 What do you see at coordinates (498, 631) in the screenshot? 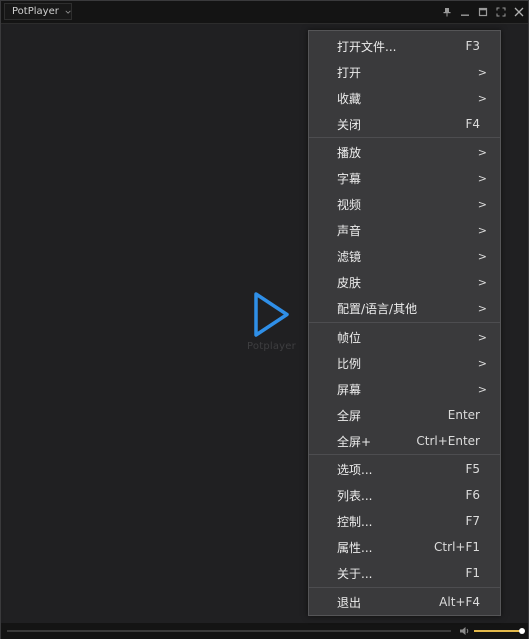
I see `volume-slider` at bounding box center [498, 631].